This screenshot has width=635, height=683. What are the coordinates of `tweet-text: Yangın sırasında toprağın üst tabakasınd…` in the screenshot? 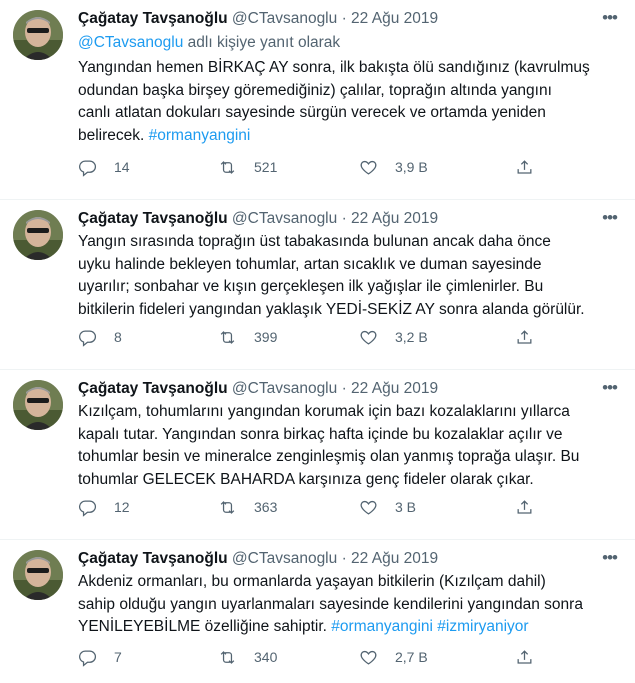 It's located at (346, 276).